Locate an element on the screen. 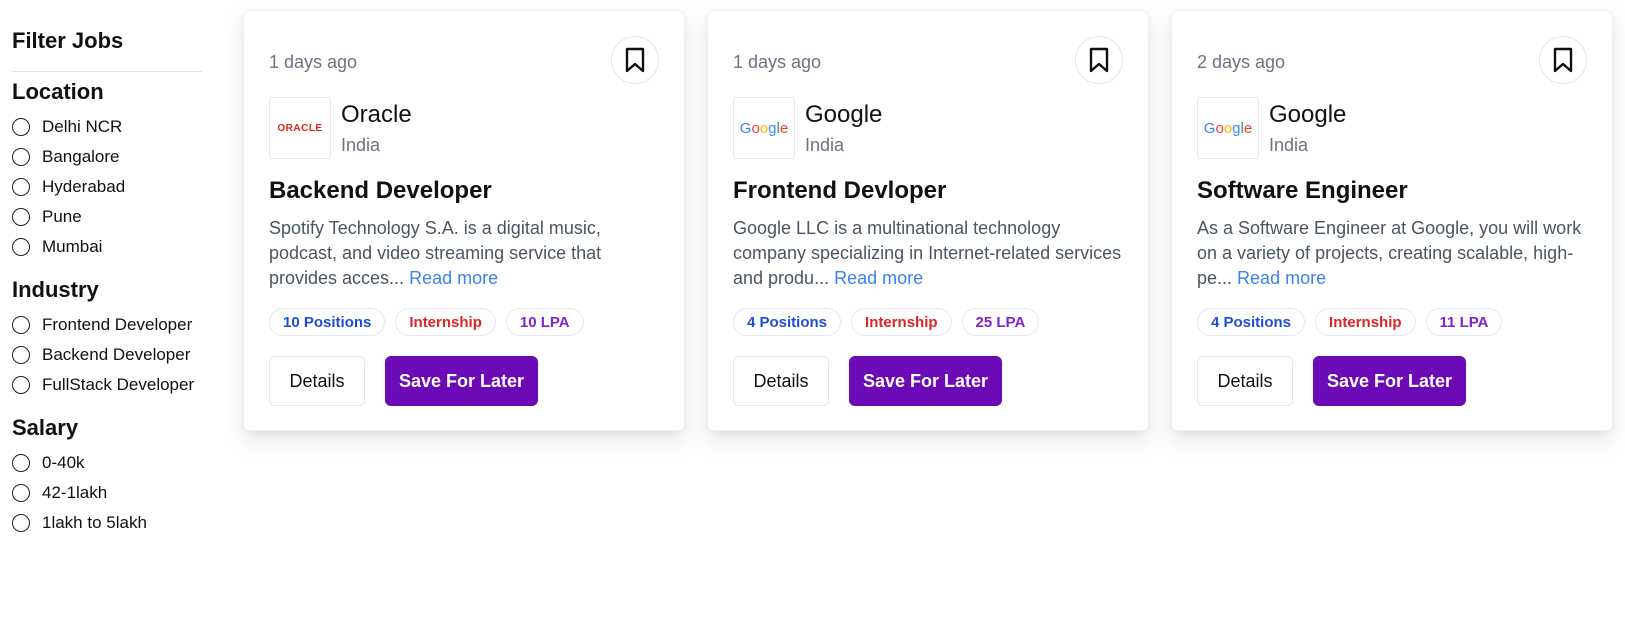 The height and width of the screenshot is (621, 1625). radio-option-bangalore: Bangalore is located at coordinates (107, 157).